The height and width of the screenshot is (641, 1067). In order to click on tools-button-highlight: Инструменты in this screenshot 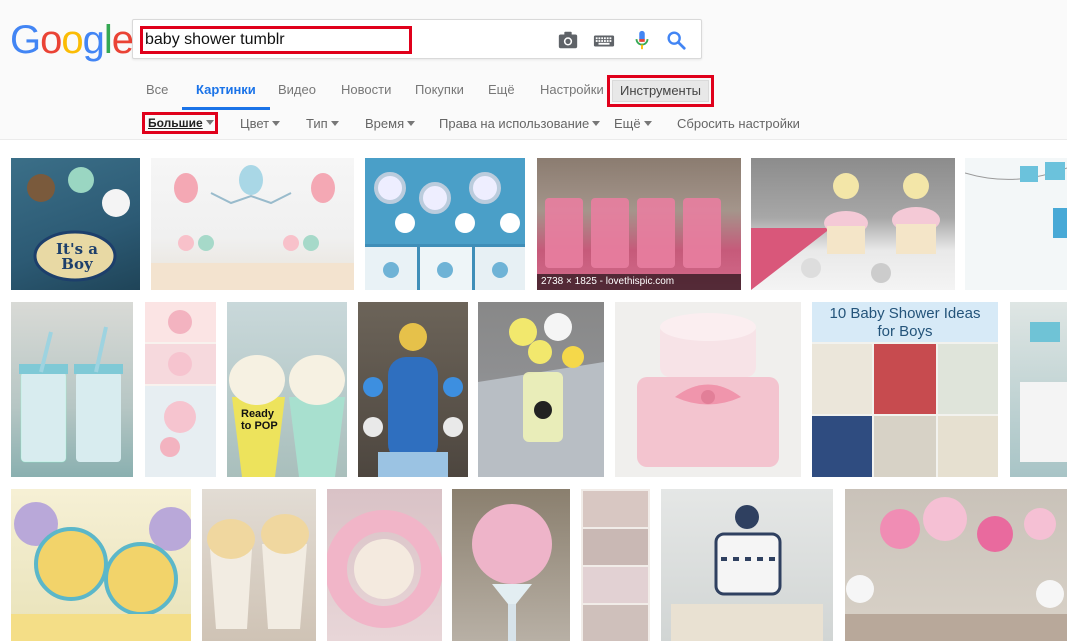, I will do `click(660, 91)`.